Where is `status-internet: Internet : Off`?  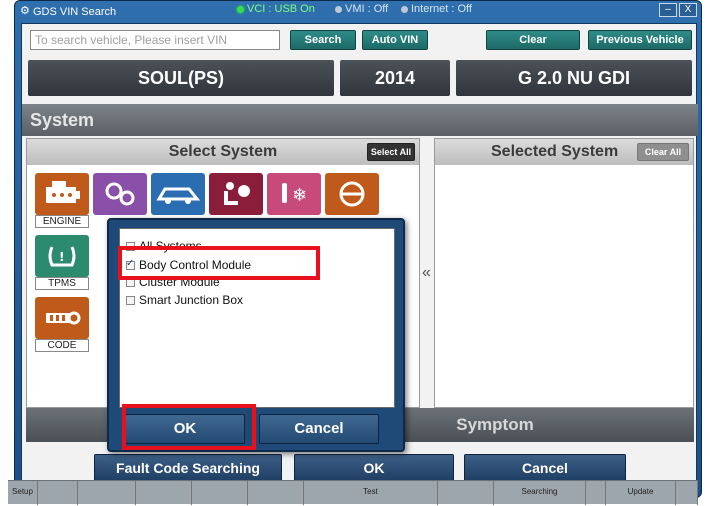
status-internet: Internet : Off is located at coordinates (436, 9).